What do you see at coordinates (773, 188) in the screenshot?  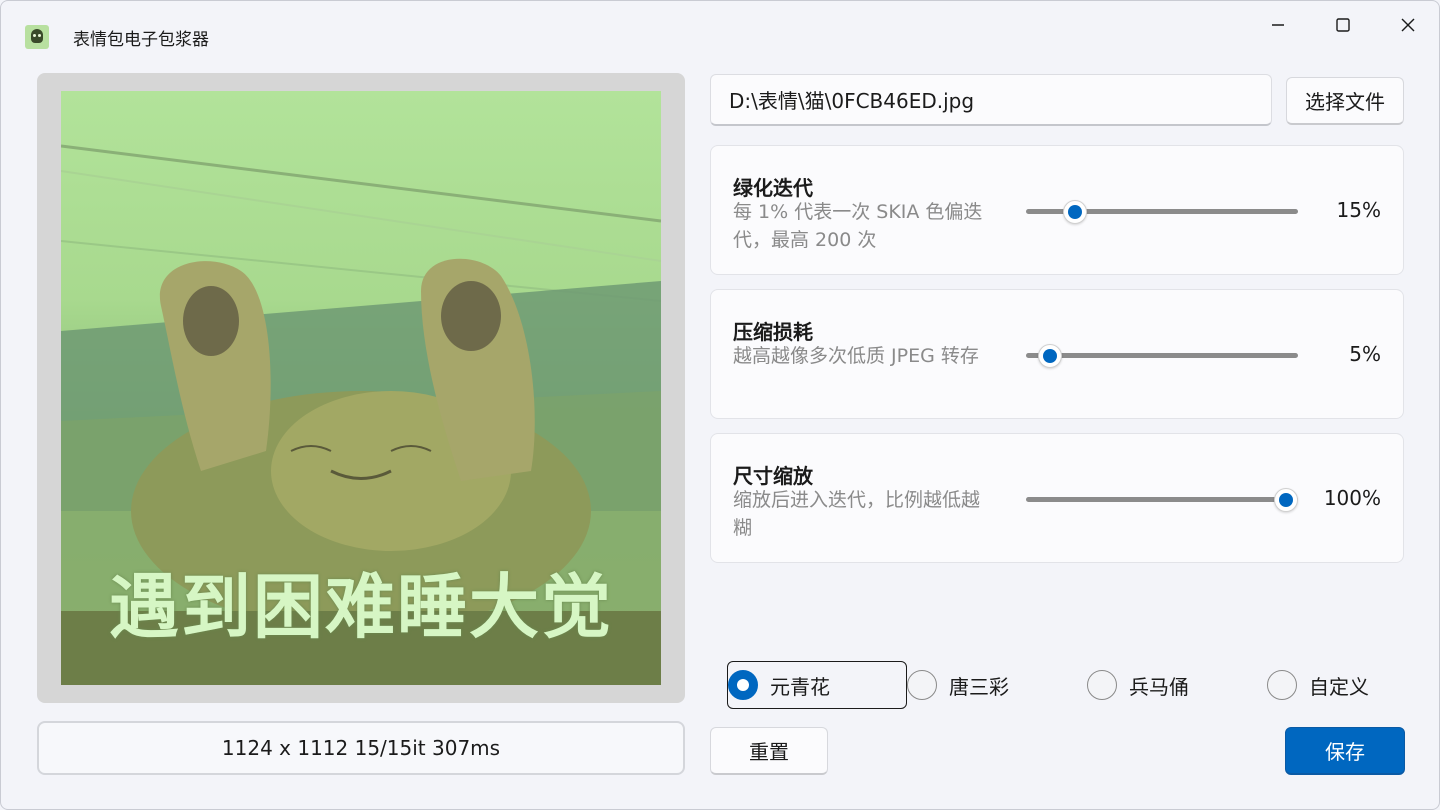 I see `setting-title: 绿化迭代` at bounding box center [773, 188].